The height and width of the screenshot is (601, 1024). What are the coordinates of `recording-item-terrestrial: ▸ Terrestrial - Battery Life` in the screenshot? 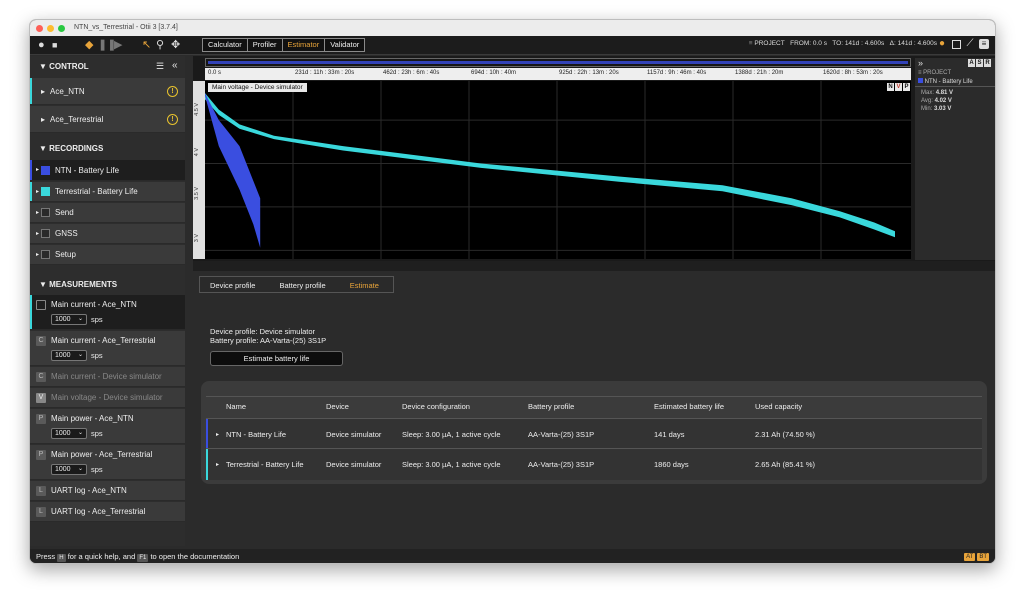 It's located at (107, 192).